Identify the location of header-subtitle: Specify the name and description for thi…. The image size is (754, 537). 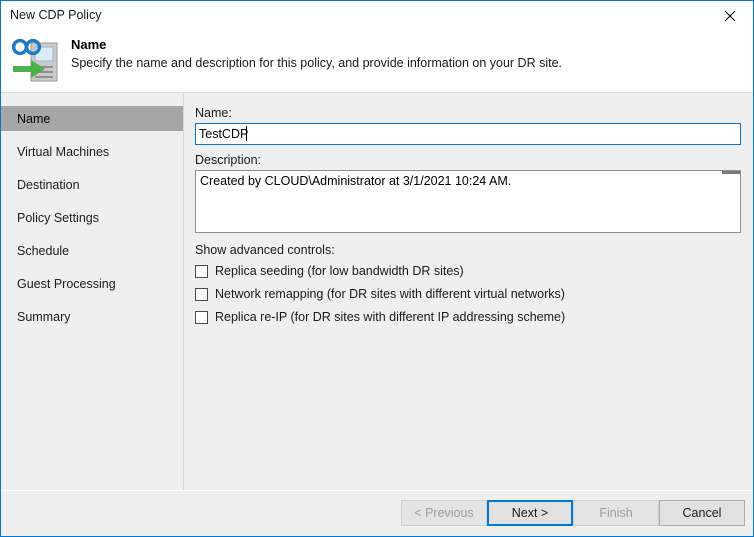
(316, 63).